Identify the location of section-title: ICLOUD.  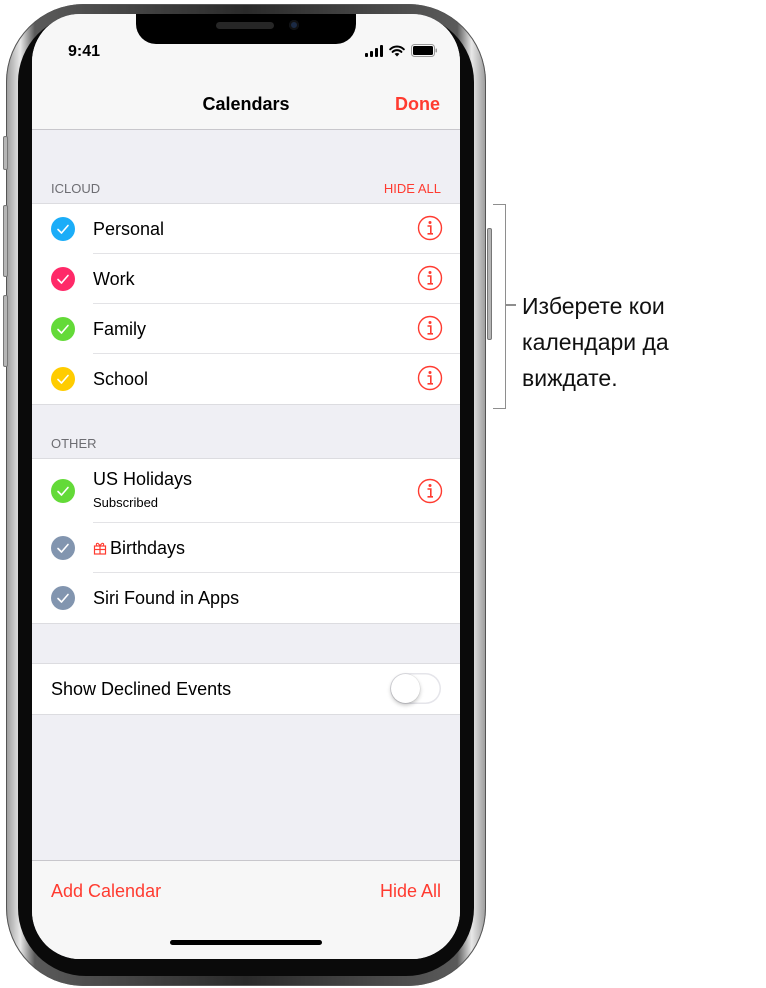
(76, 188).